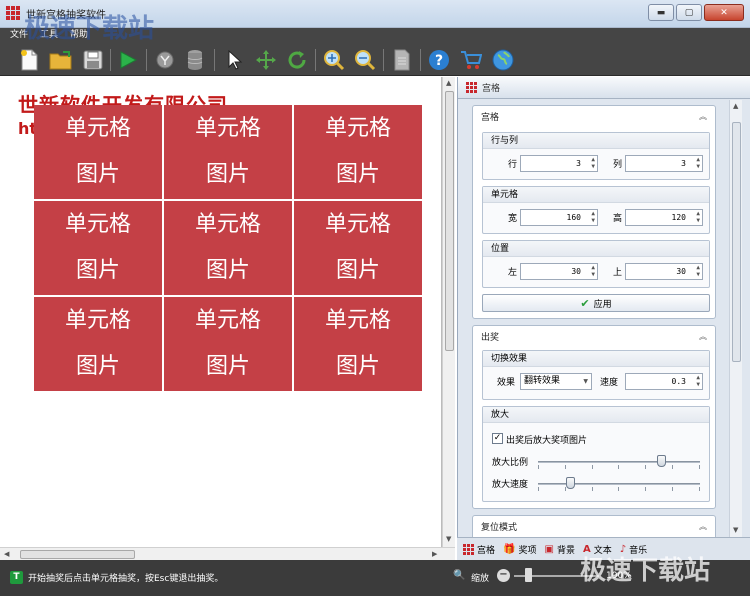 This screenshot has width=750, height=596. What do you see at coordinates (61, 60) in the screenshot?
I see `open-icon` at bounding box center [61, 60].